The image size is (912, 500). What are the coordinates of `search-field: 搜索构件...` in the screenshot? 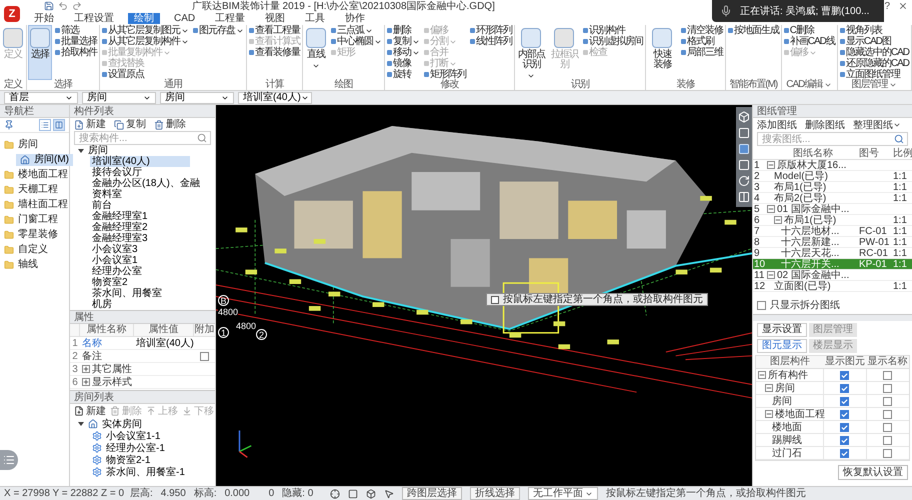 It's located at (142, 138).